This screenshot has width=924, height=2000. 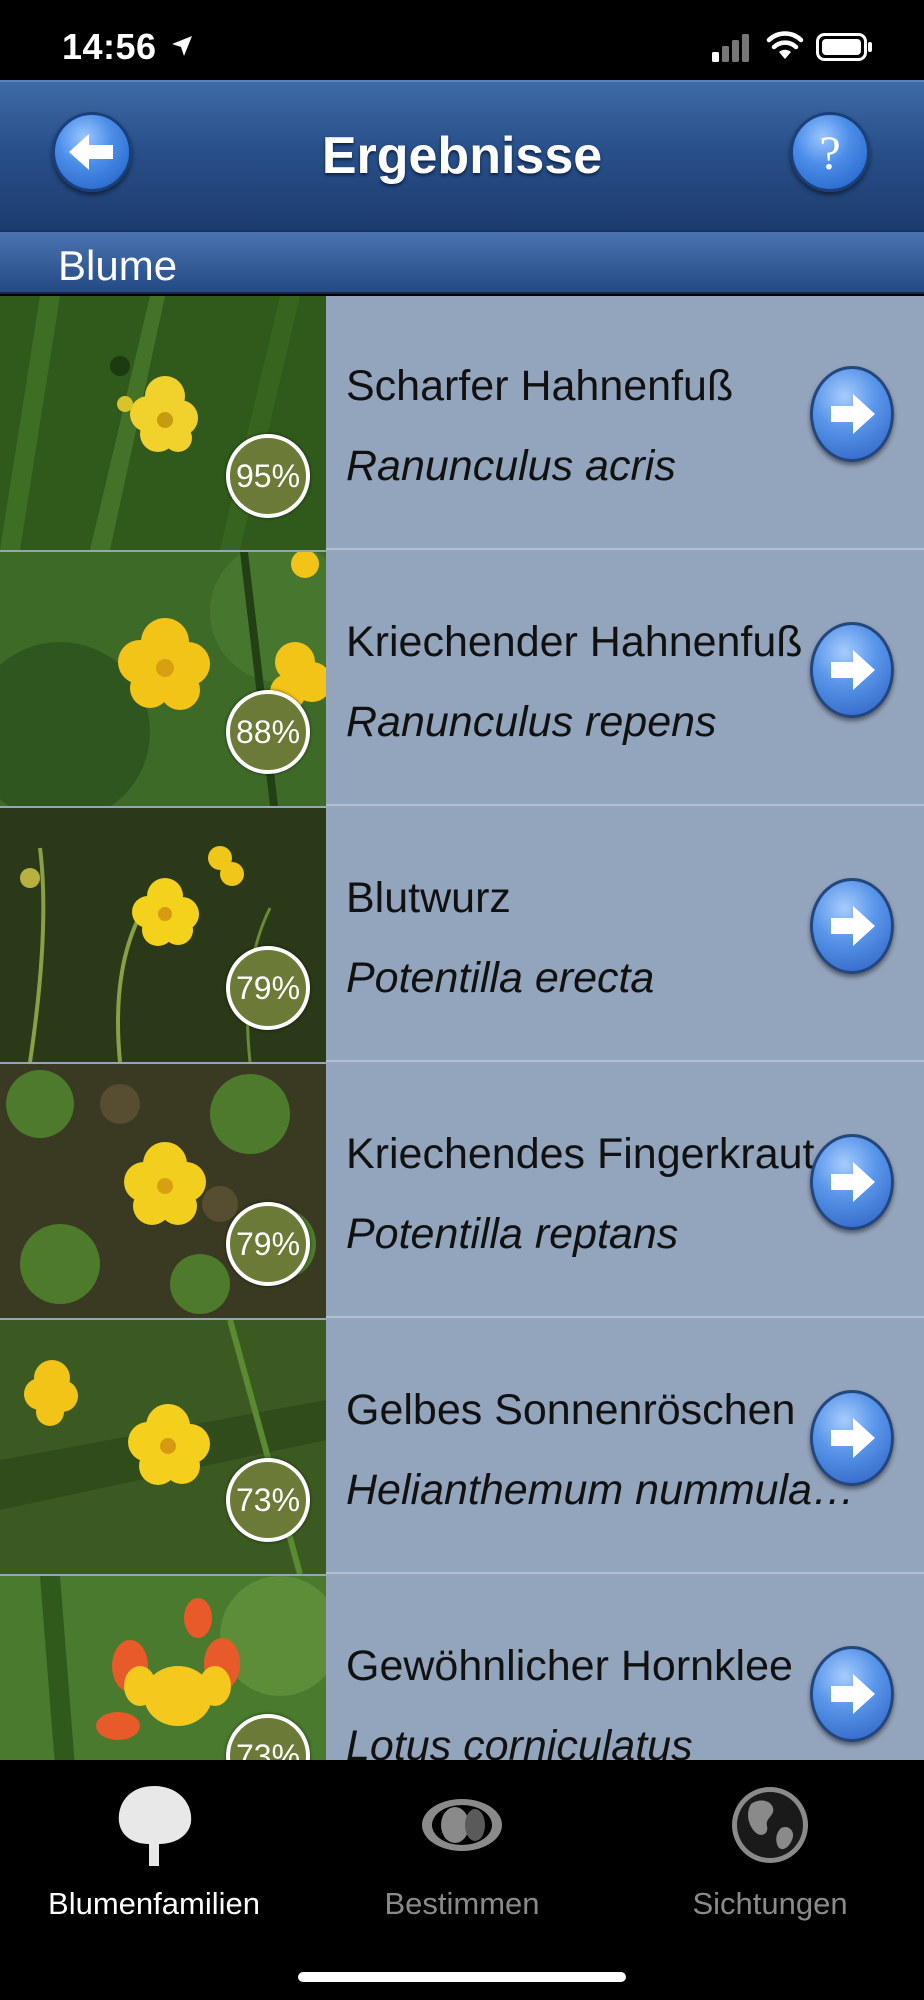 What do you see at coordinates (531, 722) in the screenshot?
I see `latin-name: Ranunculus repens` at bounding box center [531, 722].